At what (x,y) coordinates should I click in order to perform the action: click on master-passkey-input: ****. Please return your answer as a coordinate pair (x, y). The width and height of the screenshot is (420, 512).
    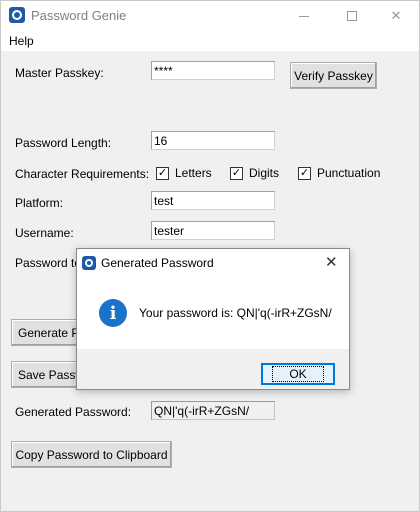
    Looking at the image, I should click on (213, 70).